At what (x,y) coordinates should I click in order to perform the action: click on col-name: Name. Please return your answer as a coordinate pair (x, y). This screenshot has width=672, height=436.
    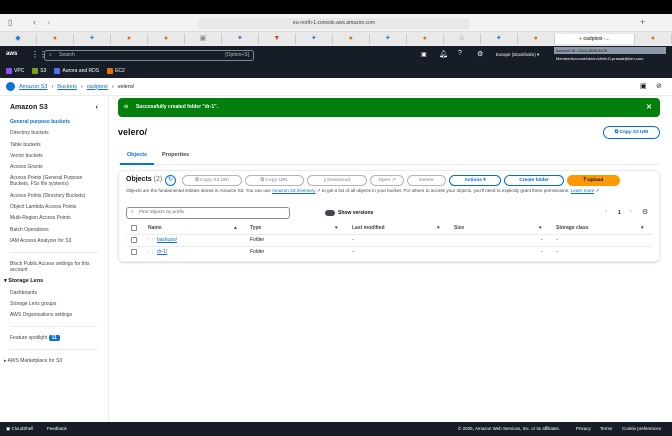
    Looking at the image, I should click on (155, 228).